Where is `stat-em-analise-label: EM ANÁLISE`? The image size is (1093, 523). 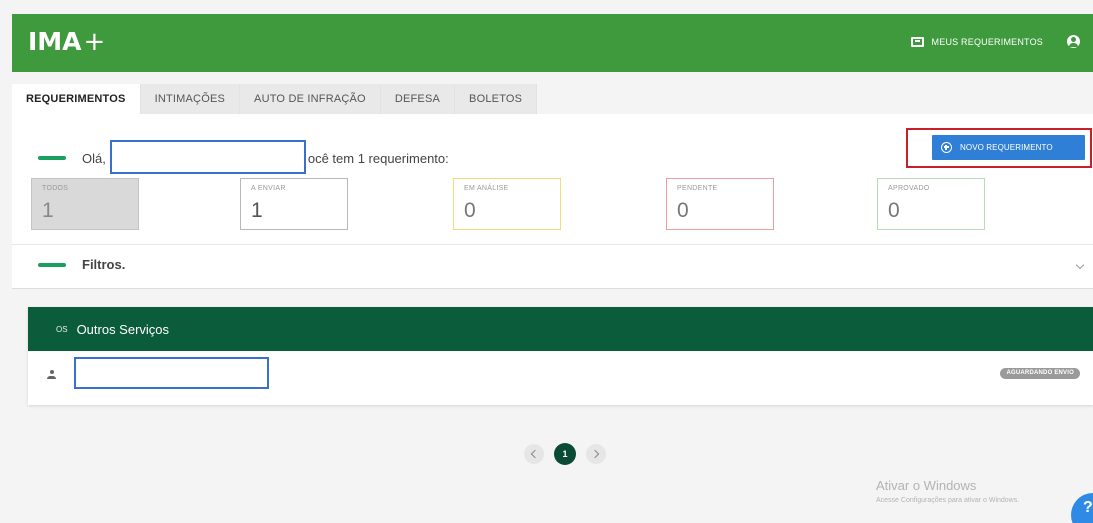
stat-em-analise-label: EM ANÁLISE is located at coordinates (486, 188).